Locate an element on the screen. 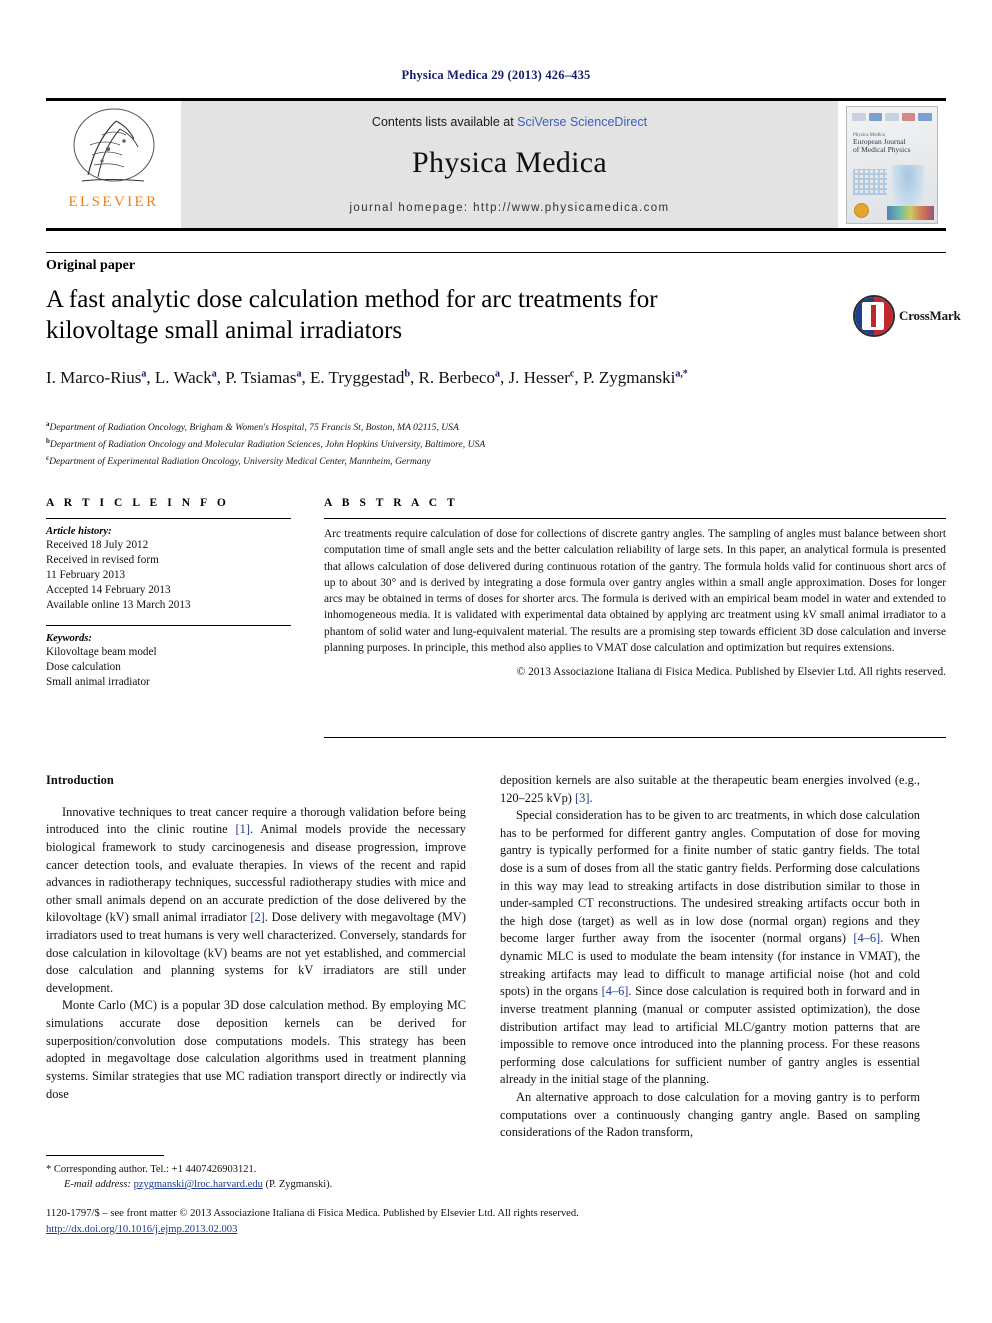 Image resolution: width=992 pixels, height=1323 pixels. footnote-rule is located at coordinates (105, 1155).